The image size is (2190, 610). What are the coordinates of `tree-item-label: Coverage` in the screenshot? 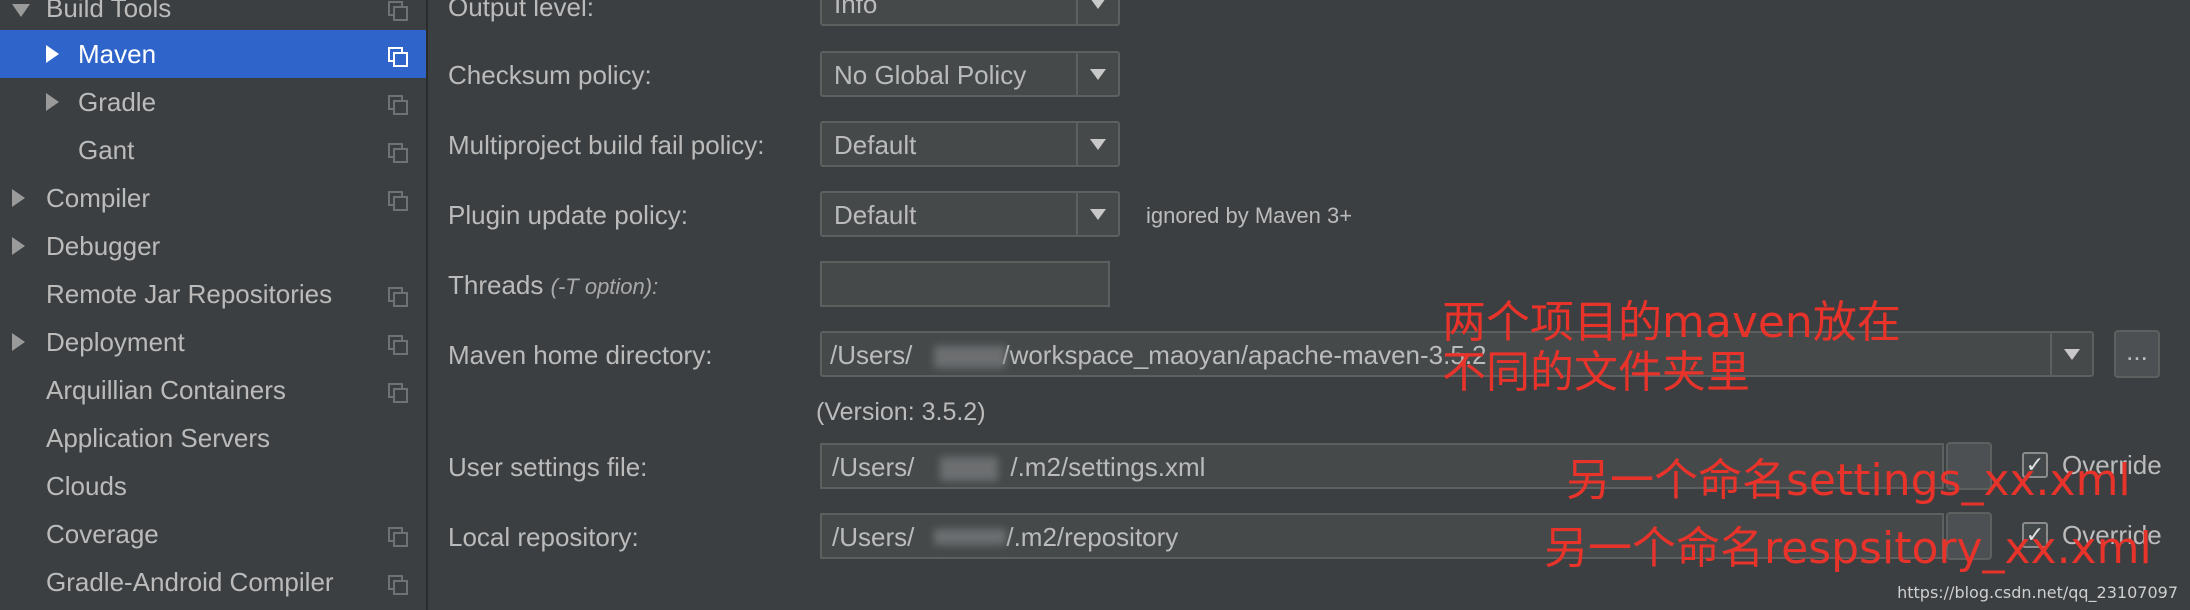 It's located at (102, 533).